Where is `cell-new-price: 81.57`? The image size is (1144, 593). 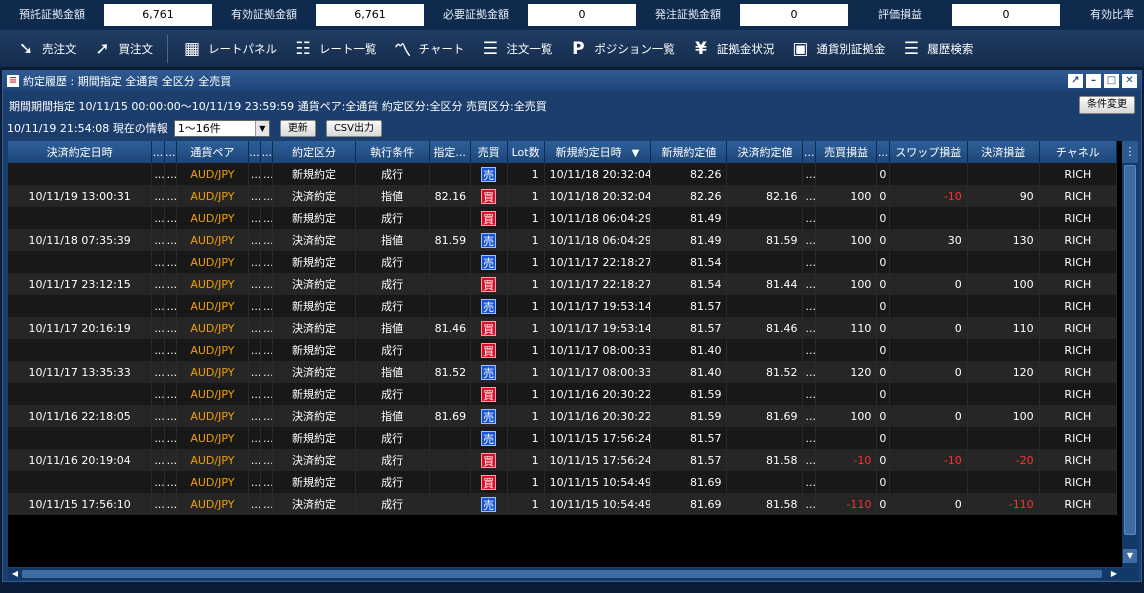
cell-new-price: 81.57 is located at coordinates (689, 328).